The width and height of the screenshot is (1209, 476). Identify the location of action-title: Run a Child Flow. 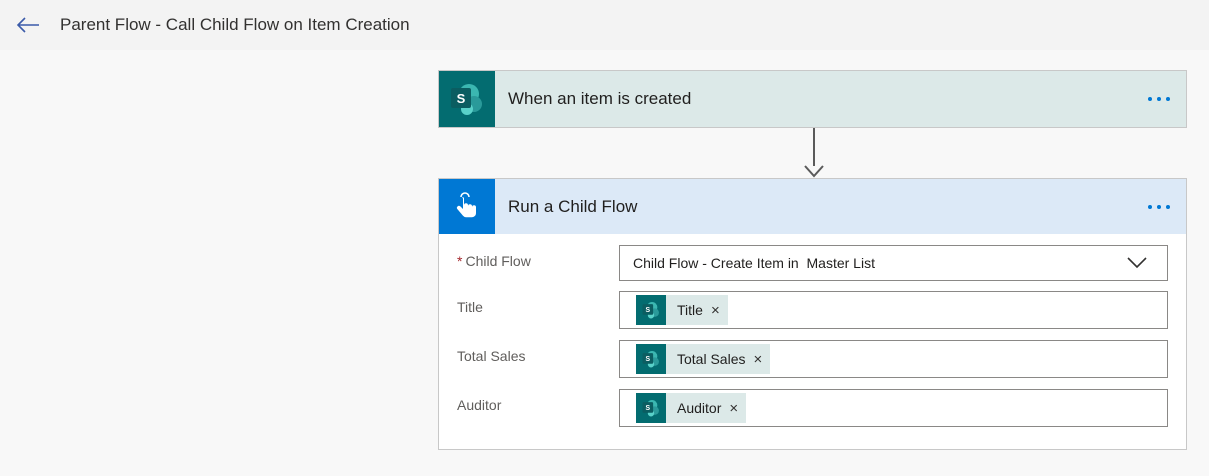
(573, 206).